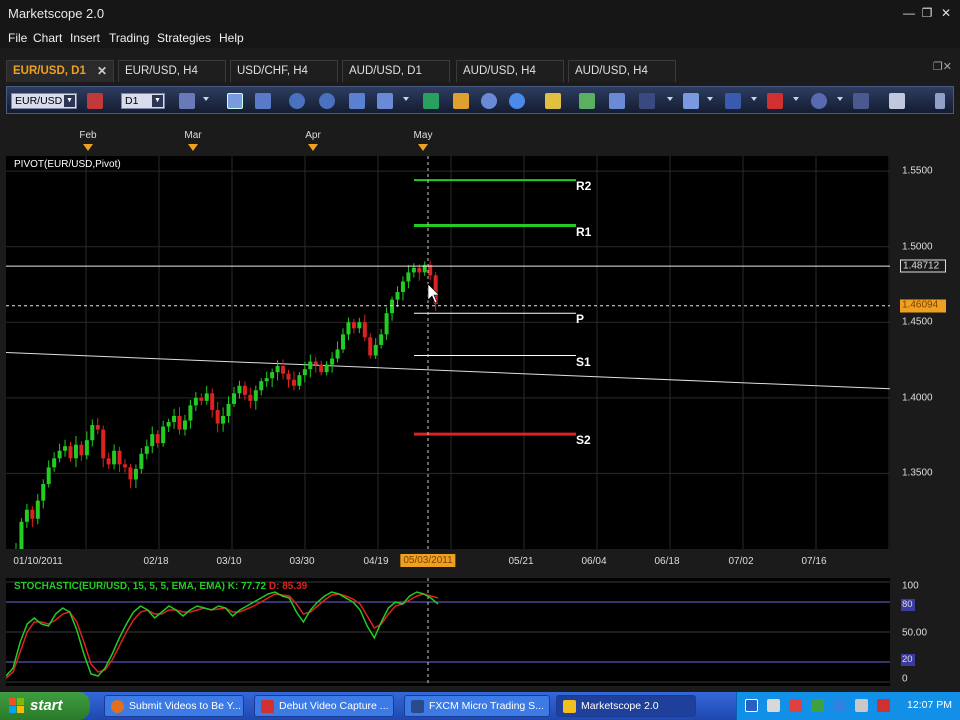 This screenshot has width=960, height=720. Describe the element at coordinates (376, 561) in the screenshot. I see `date-label: 04/19` at that location.